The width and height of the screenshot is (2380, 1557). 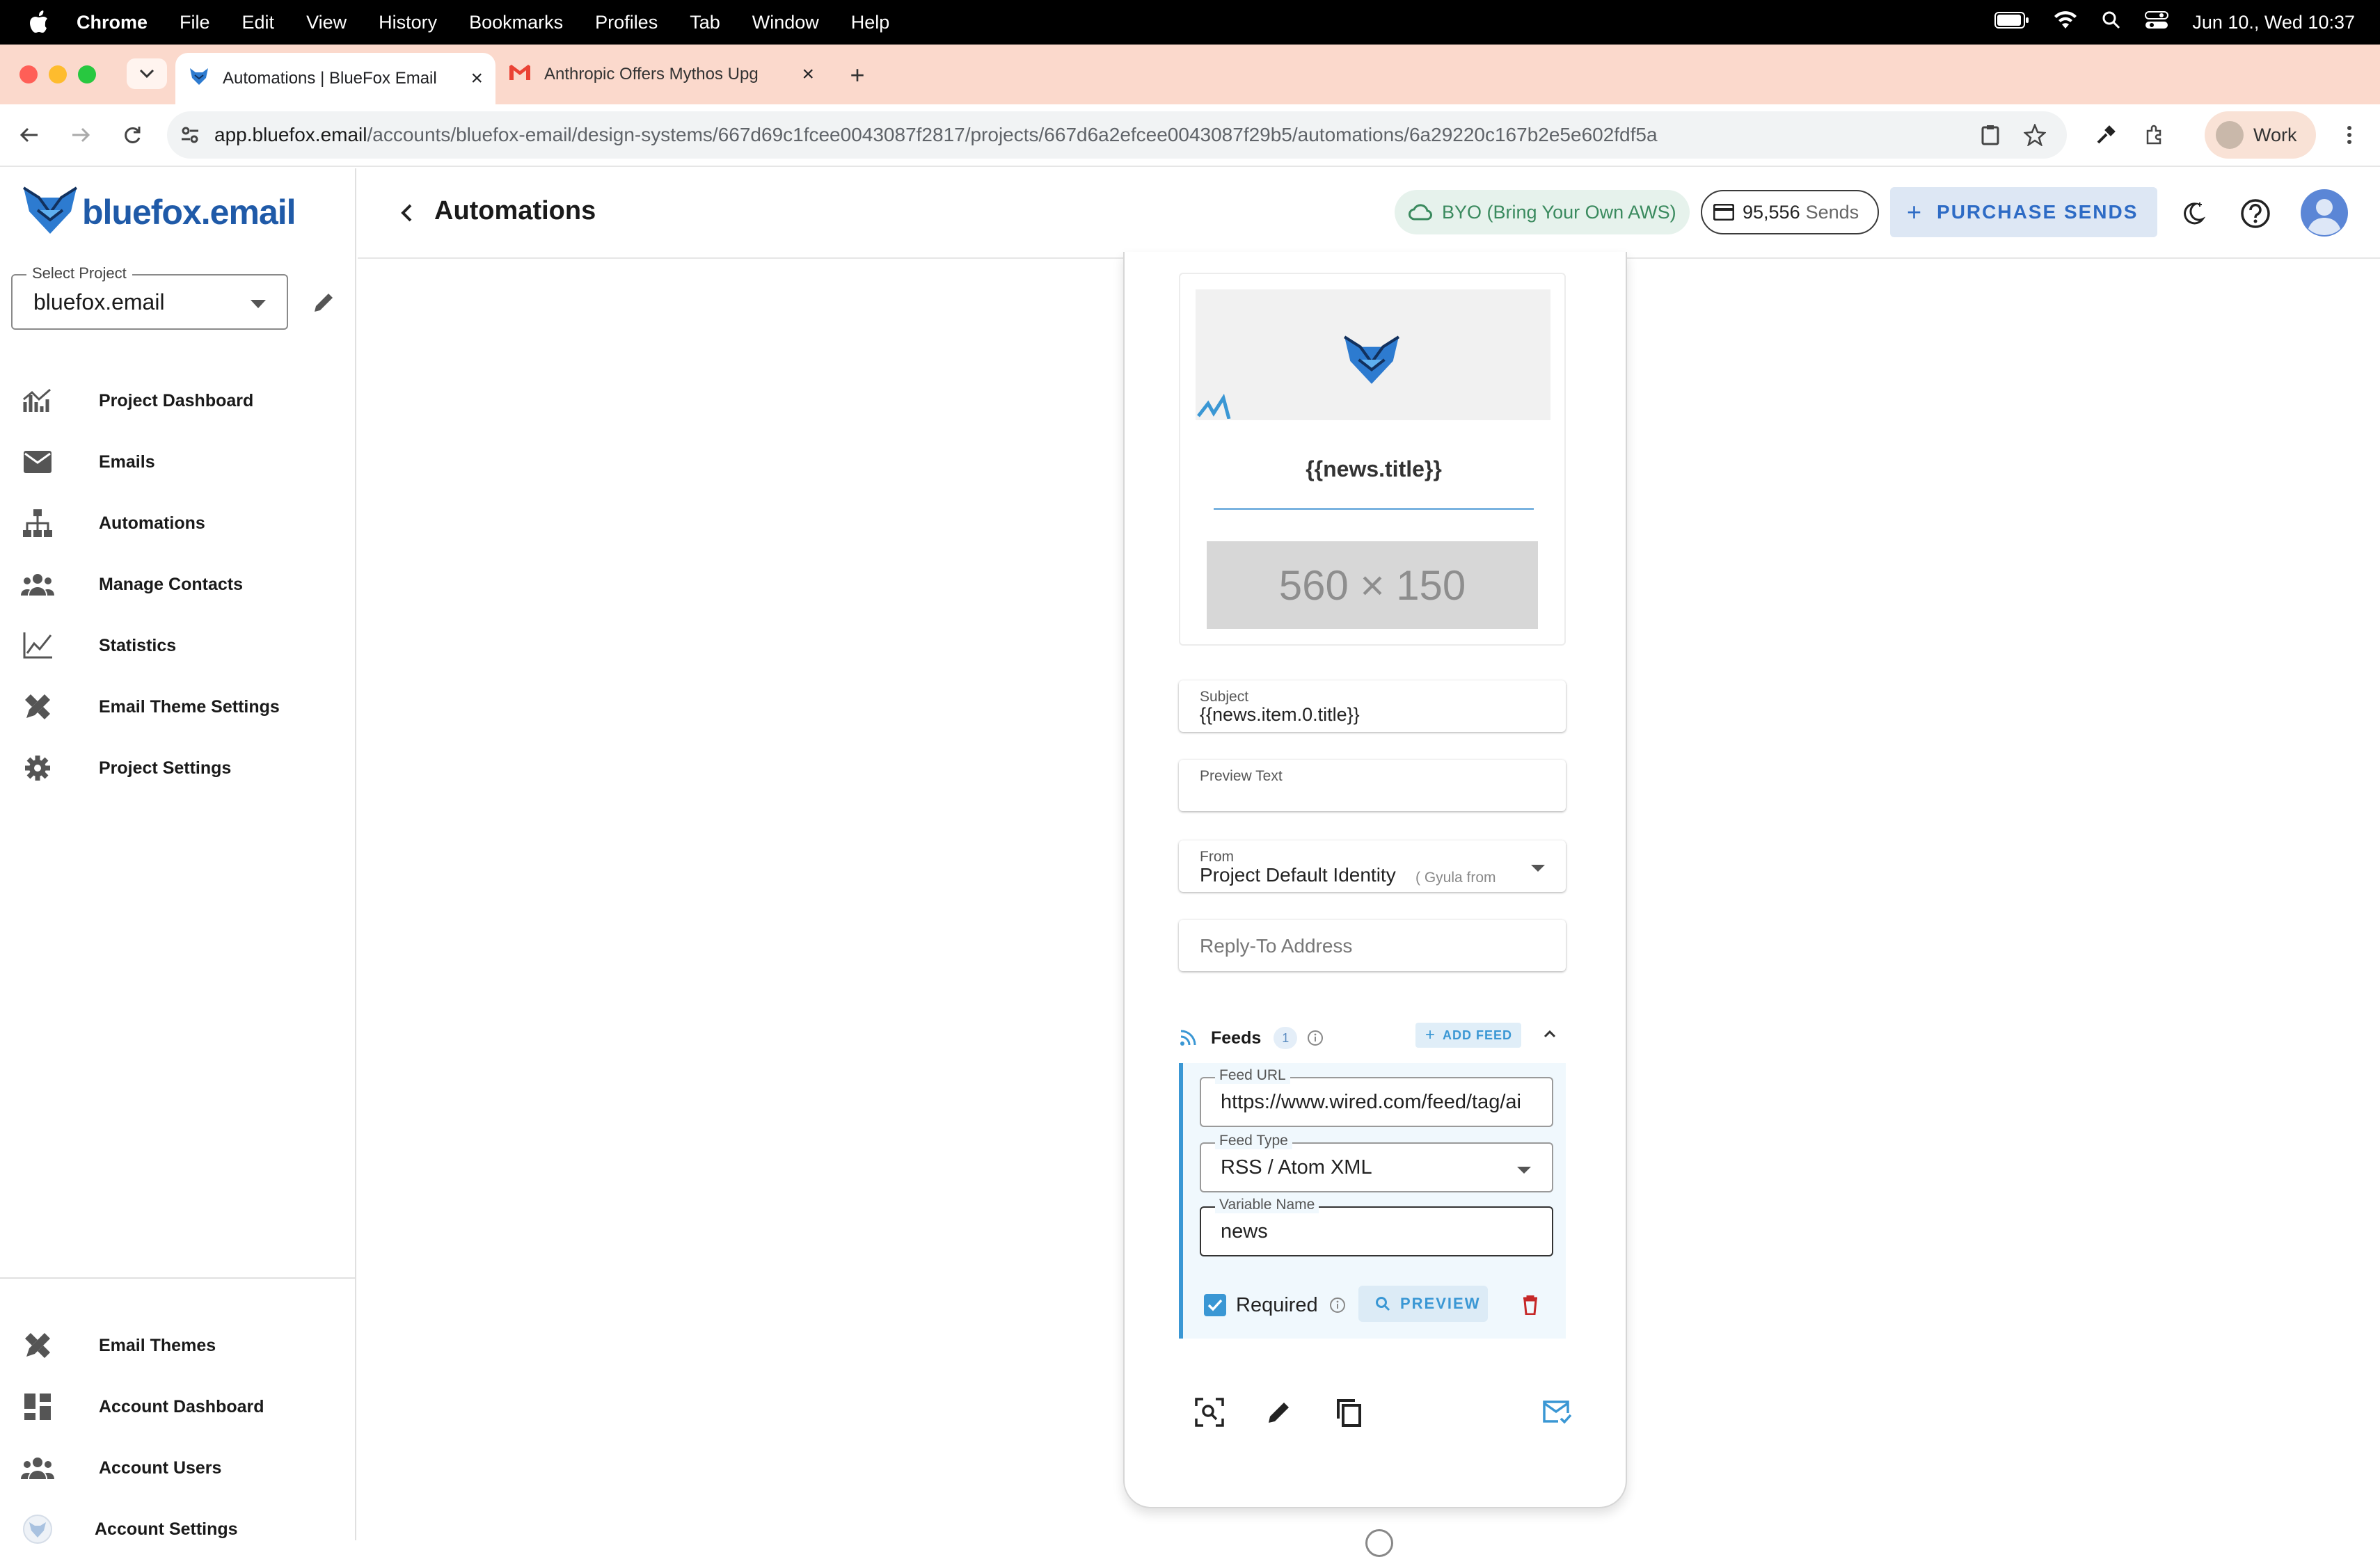 I want to click on bluefox-logo: bluefox.email, so click(x=158, y=212).